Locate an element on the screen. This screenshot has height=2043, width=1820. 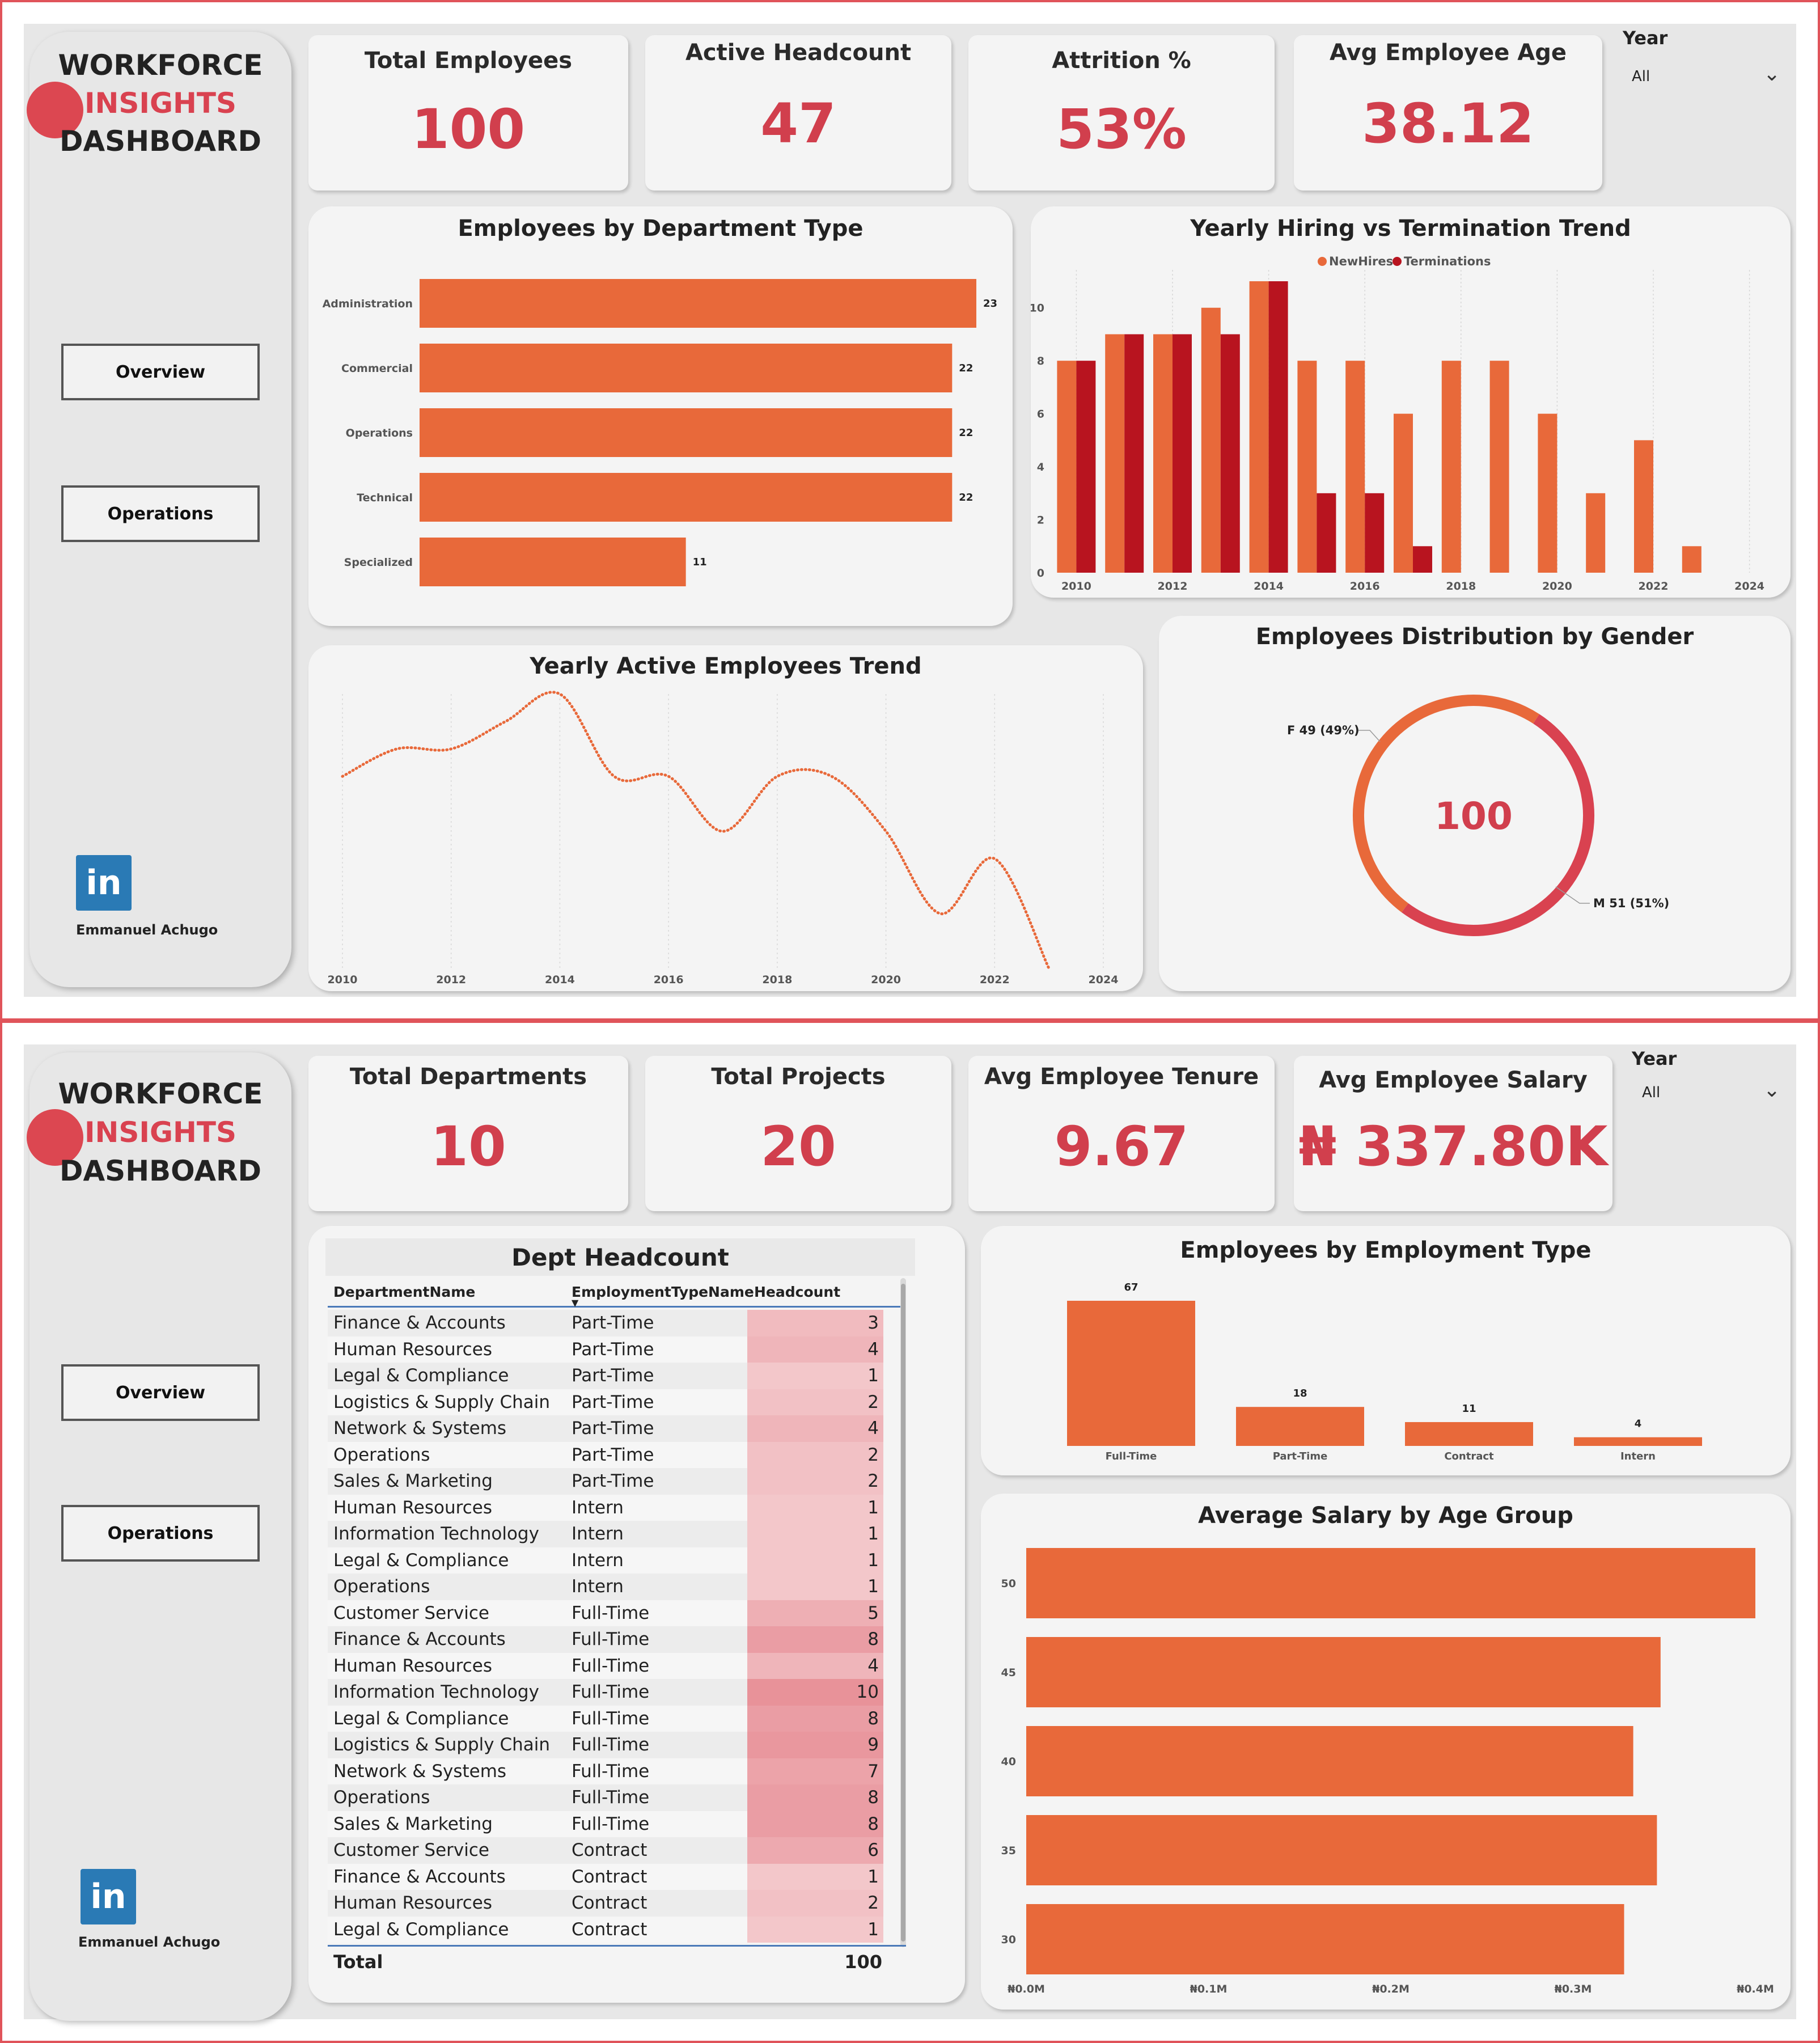
employment-type-cell: Contract is located at coordinates (609, 1903).